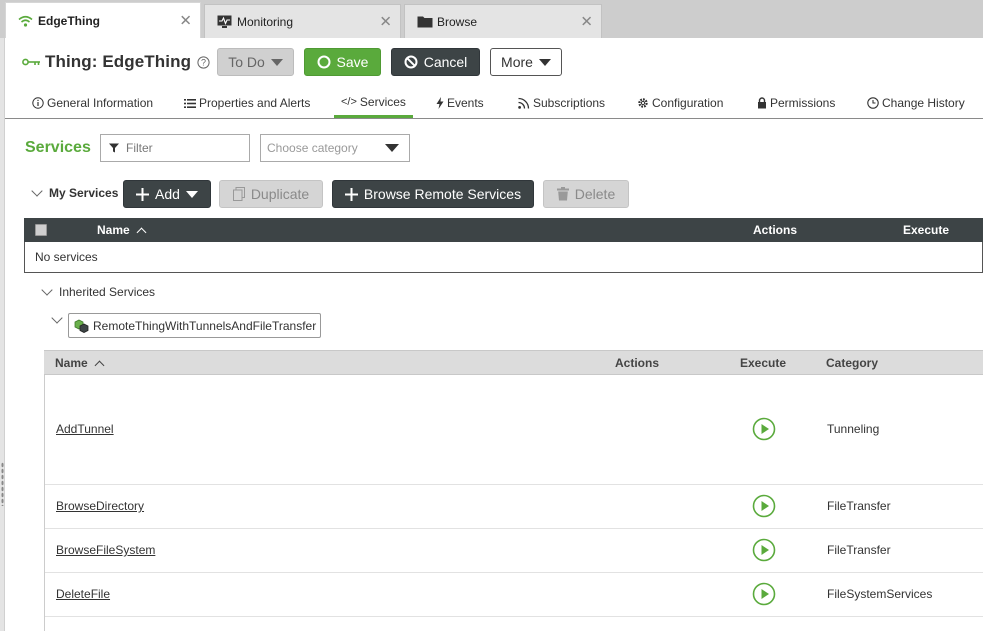 This screenshot has width=983, height=631. Describe the element at coordinates (457, 21) in the screenshot. I see `tab-label: Browse` at that location.